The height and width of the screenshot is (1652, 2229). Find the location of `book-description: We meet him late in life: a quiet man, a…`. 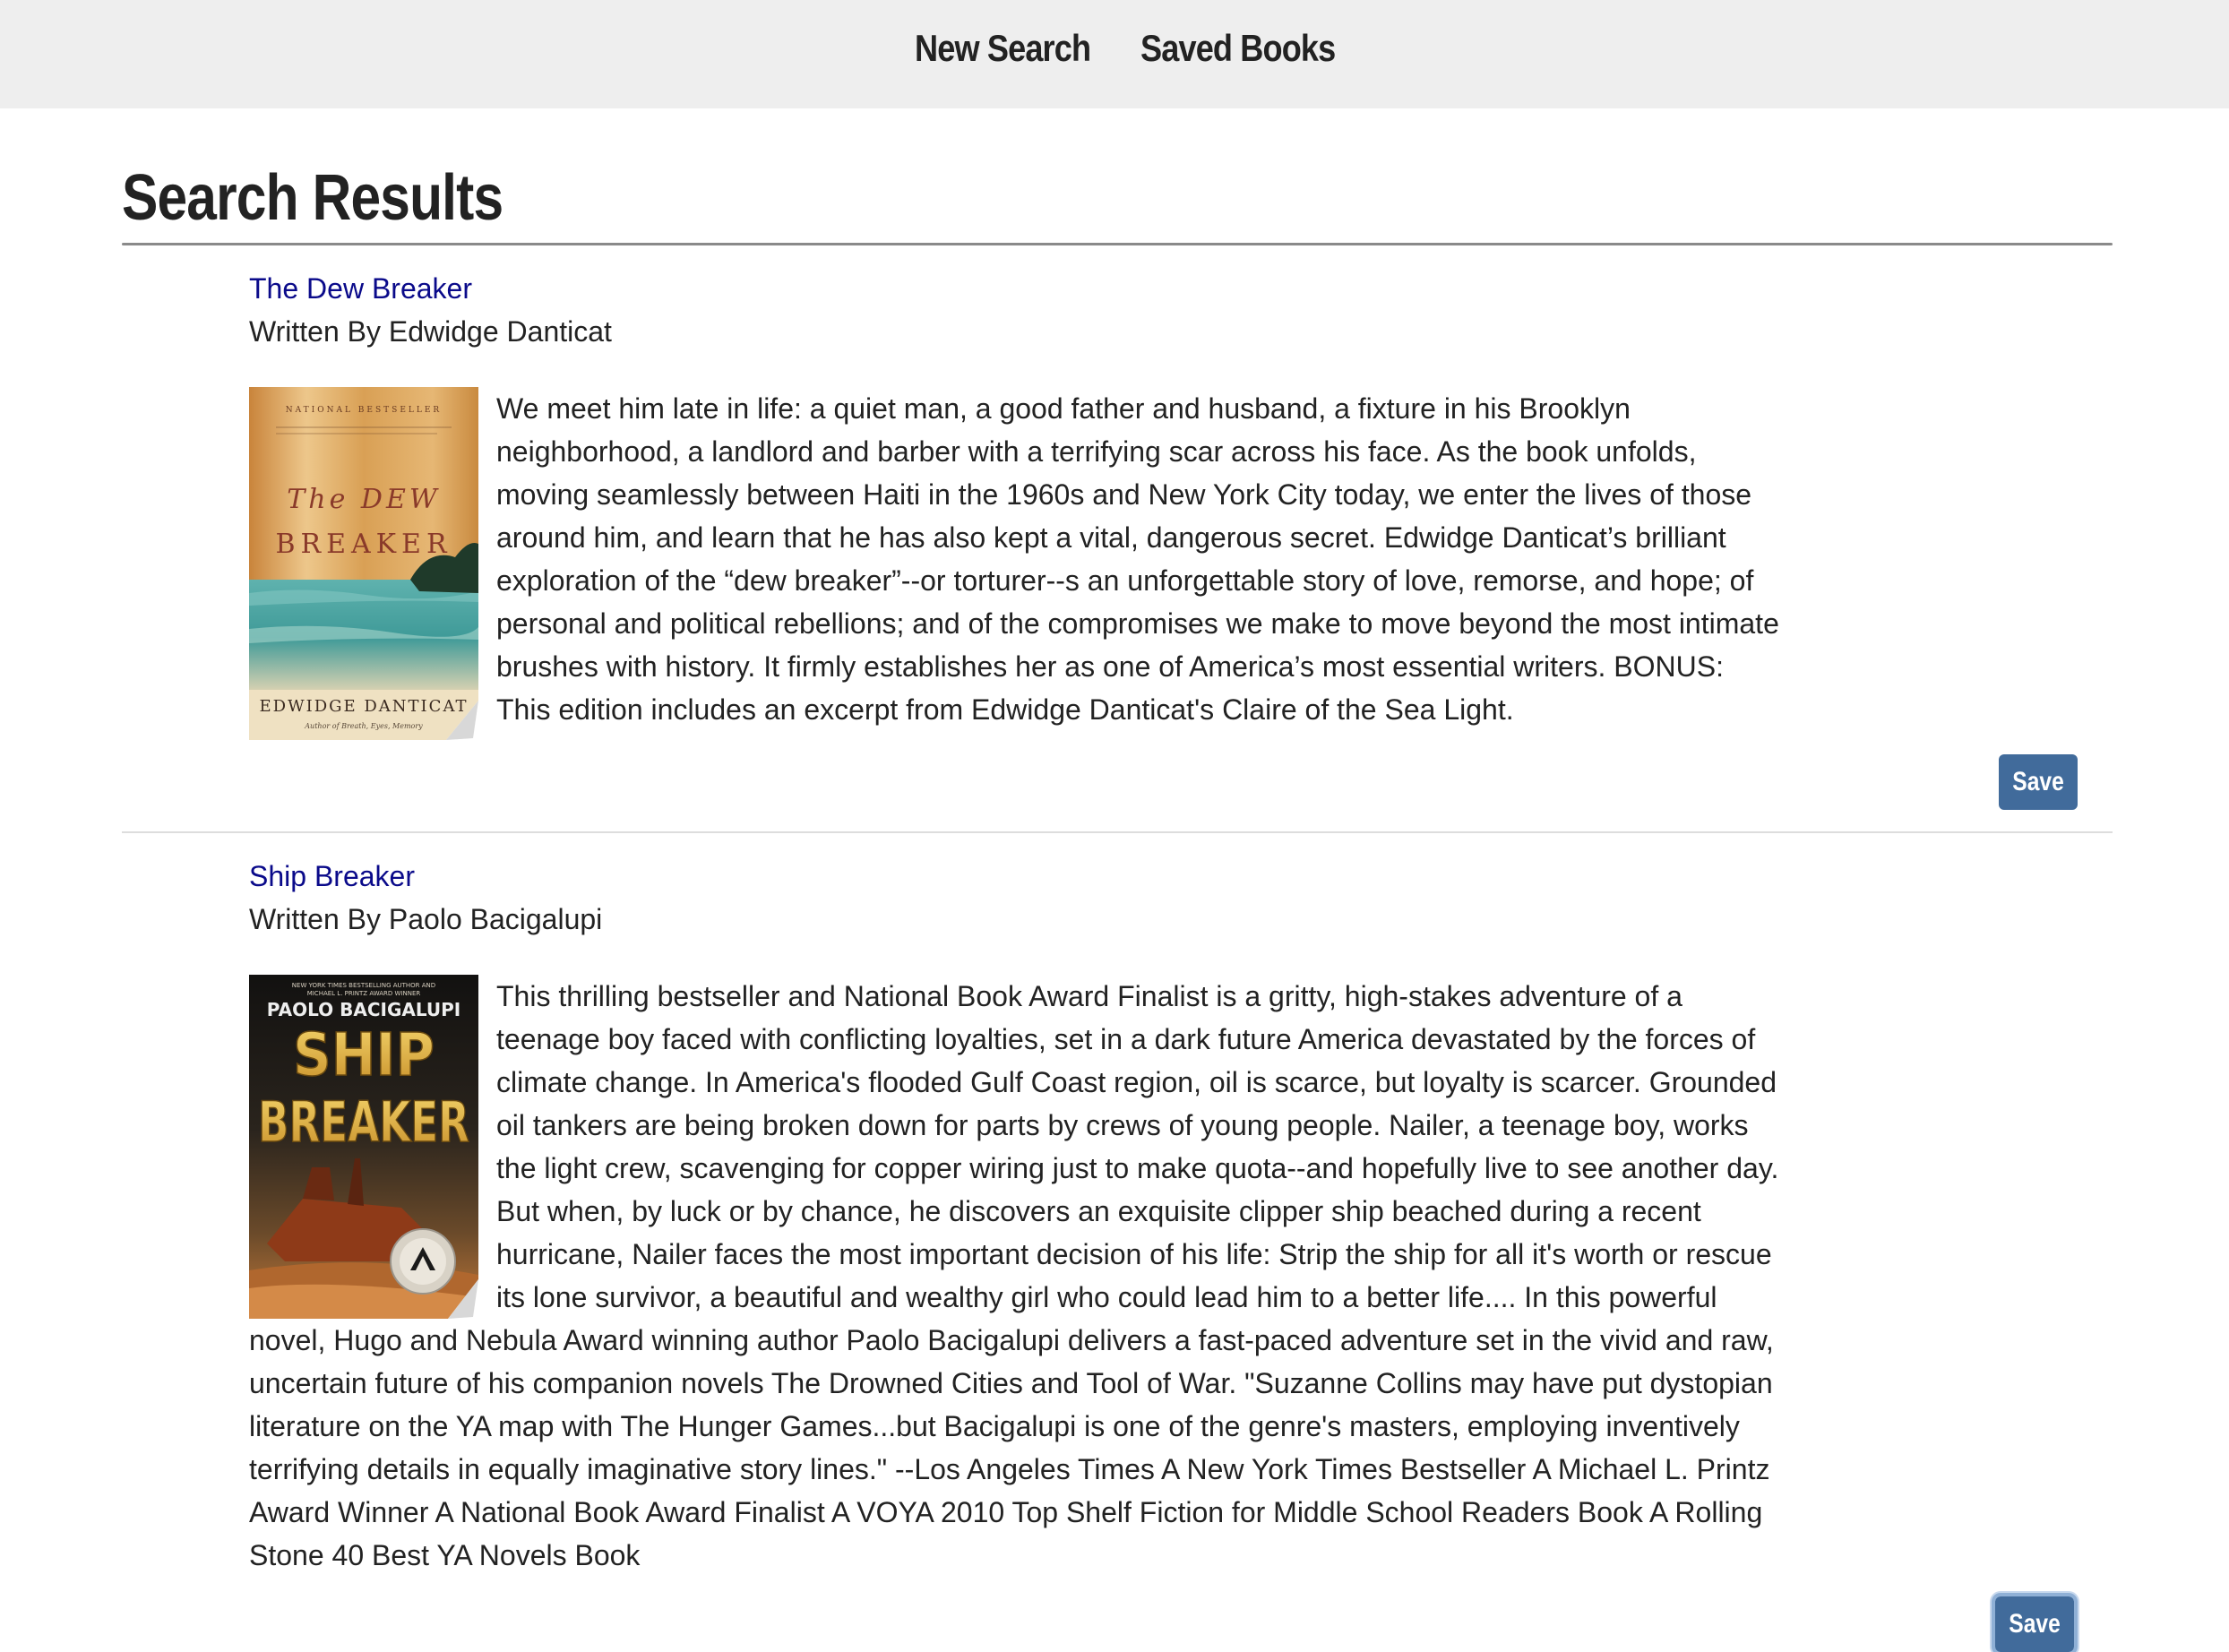

book-description: We meet him late in life: a quiet man, a… is located at coordinates (1137, 559).